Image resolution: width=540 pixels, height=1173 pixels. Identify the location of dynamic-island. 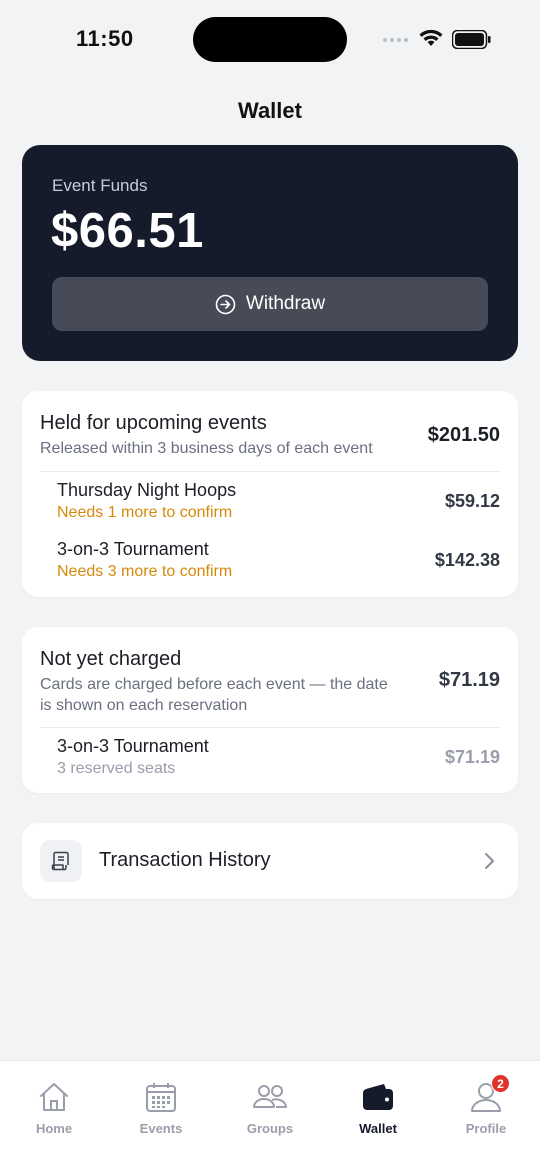
(270, 39).